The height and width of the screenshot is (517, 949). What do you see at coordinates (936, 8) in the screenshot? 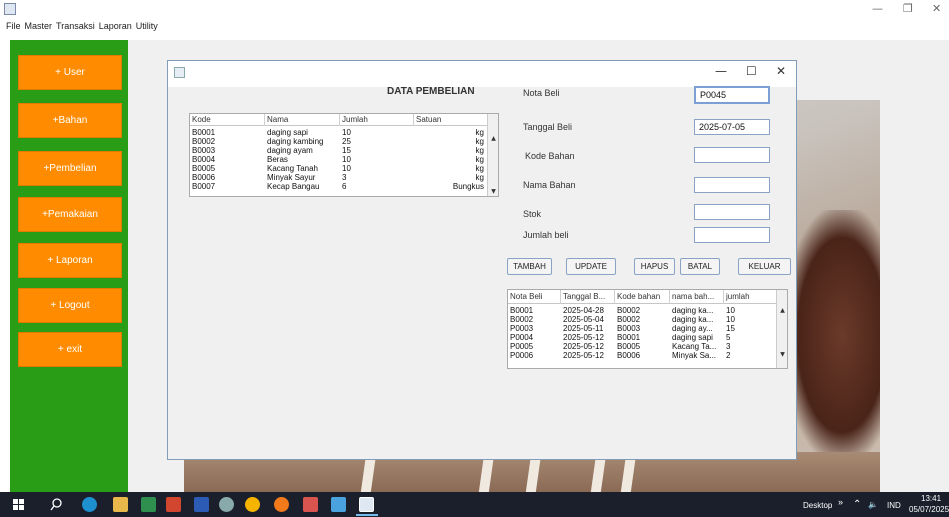
I see `close-icon: ✕` at bounding box center [936, 8].